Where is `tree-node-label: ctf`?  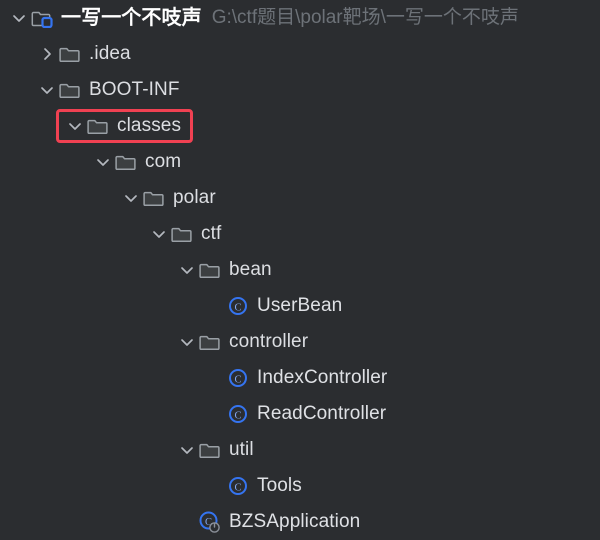 tree-node-label: ctf is located at coordinates (211, 233).